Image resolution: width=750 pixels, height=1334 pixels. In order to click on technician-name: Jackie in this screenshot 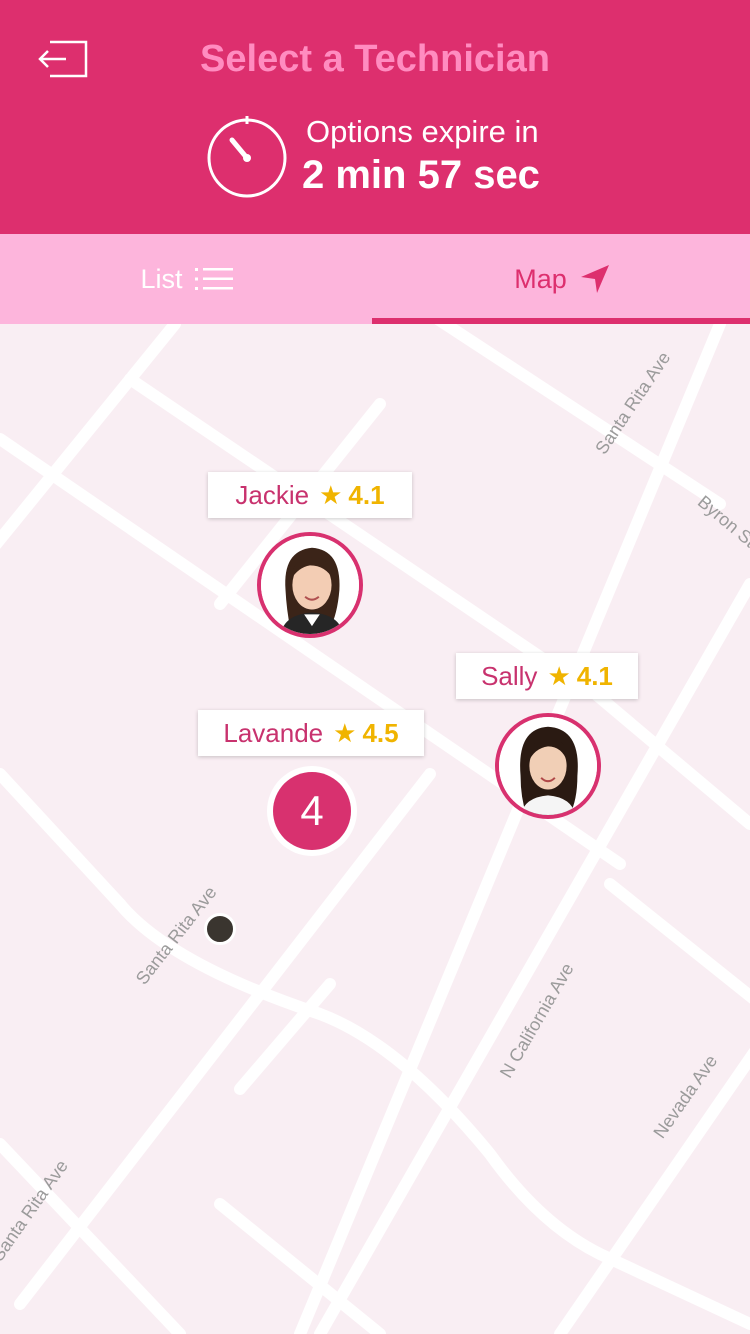, I will do `click(272, 494)`.